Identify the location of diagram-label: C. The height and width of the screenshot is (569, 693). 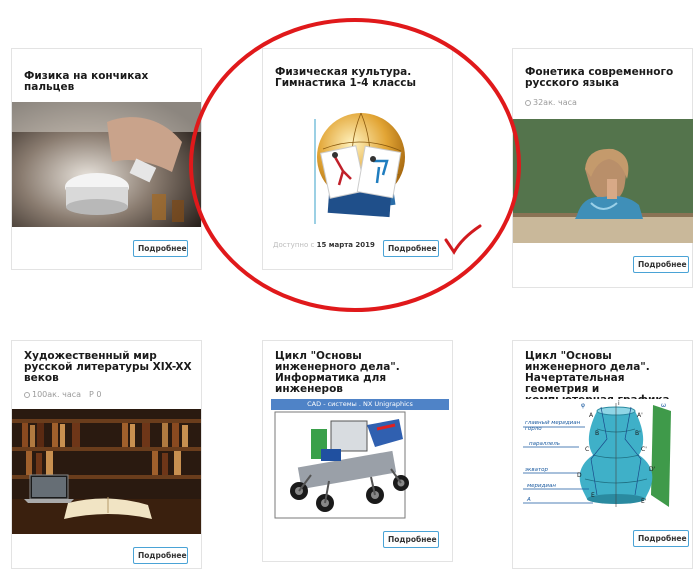
(587, 449).